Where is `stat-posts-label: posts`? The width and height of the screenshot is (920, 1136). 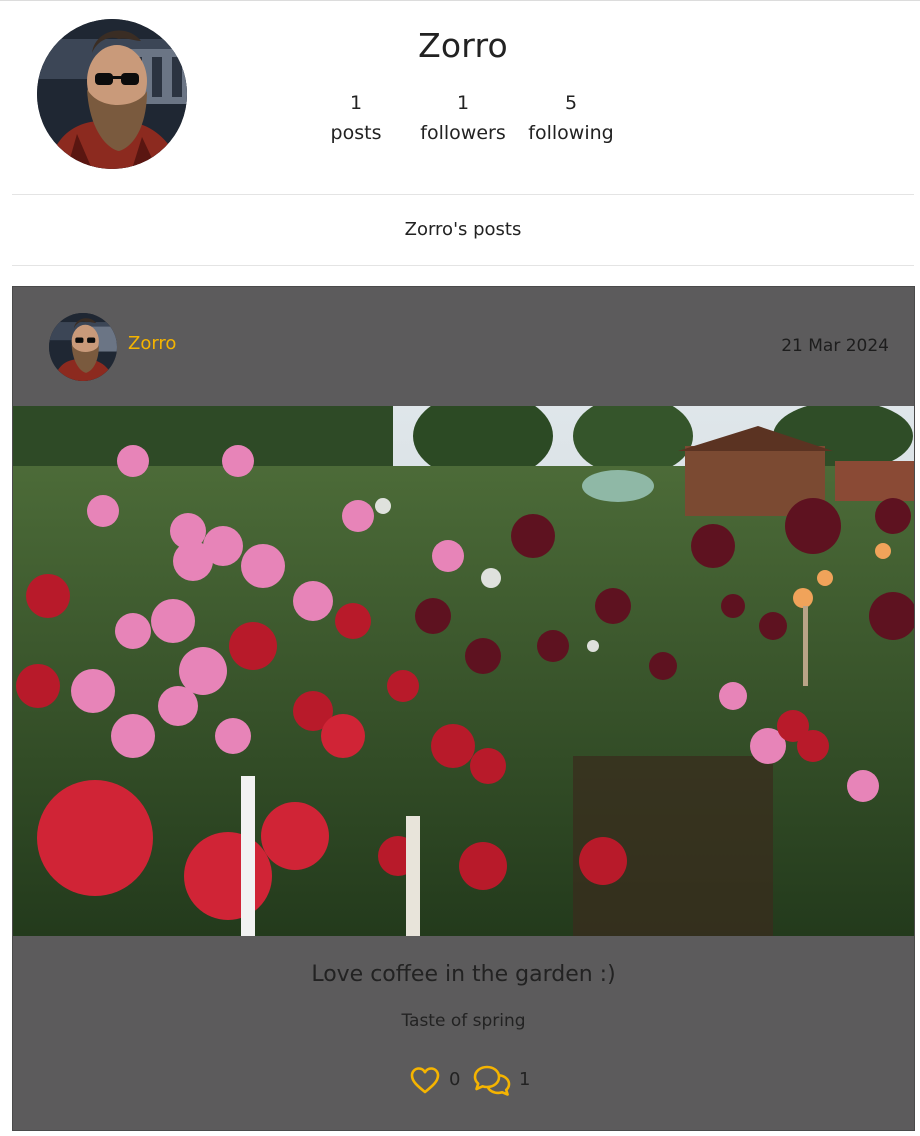 stat-posts-label: posts is located at coordinates (356, 133).